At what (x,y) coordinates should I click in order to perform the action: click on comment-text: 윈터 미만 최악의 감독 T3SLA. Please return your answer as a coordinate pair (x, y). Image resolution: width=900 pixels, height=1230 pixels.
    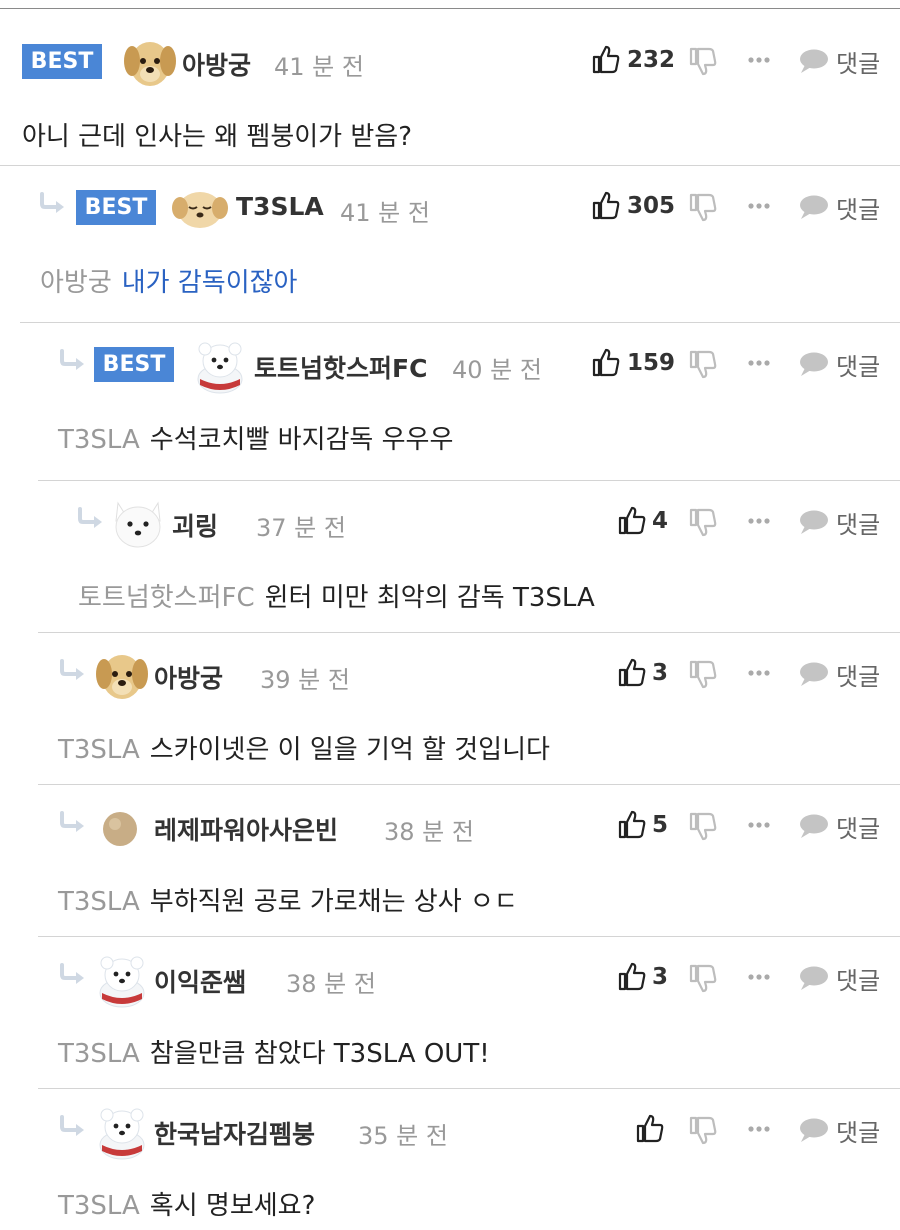
    Looking at the image, I should click on (429, 598).